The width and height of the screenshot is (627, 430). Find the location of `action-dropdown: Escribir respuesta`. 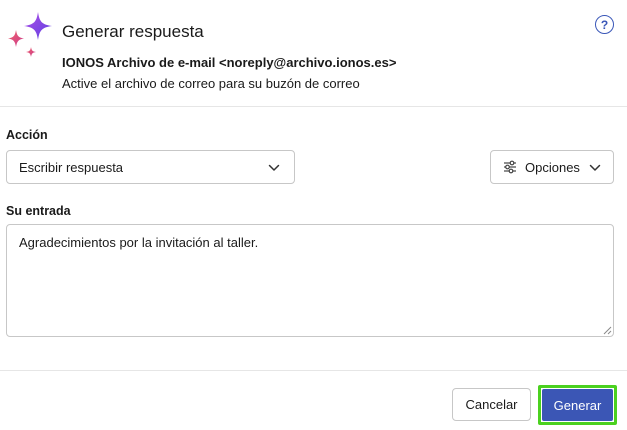

action-dropdown: Escribir respuesta is located at coordinates (150, 167).